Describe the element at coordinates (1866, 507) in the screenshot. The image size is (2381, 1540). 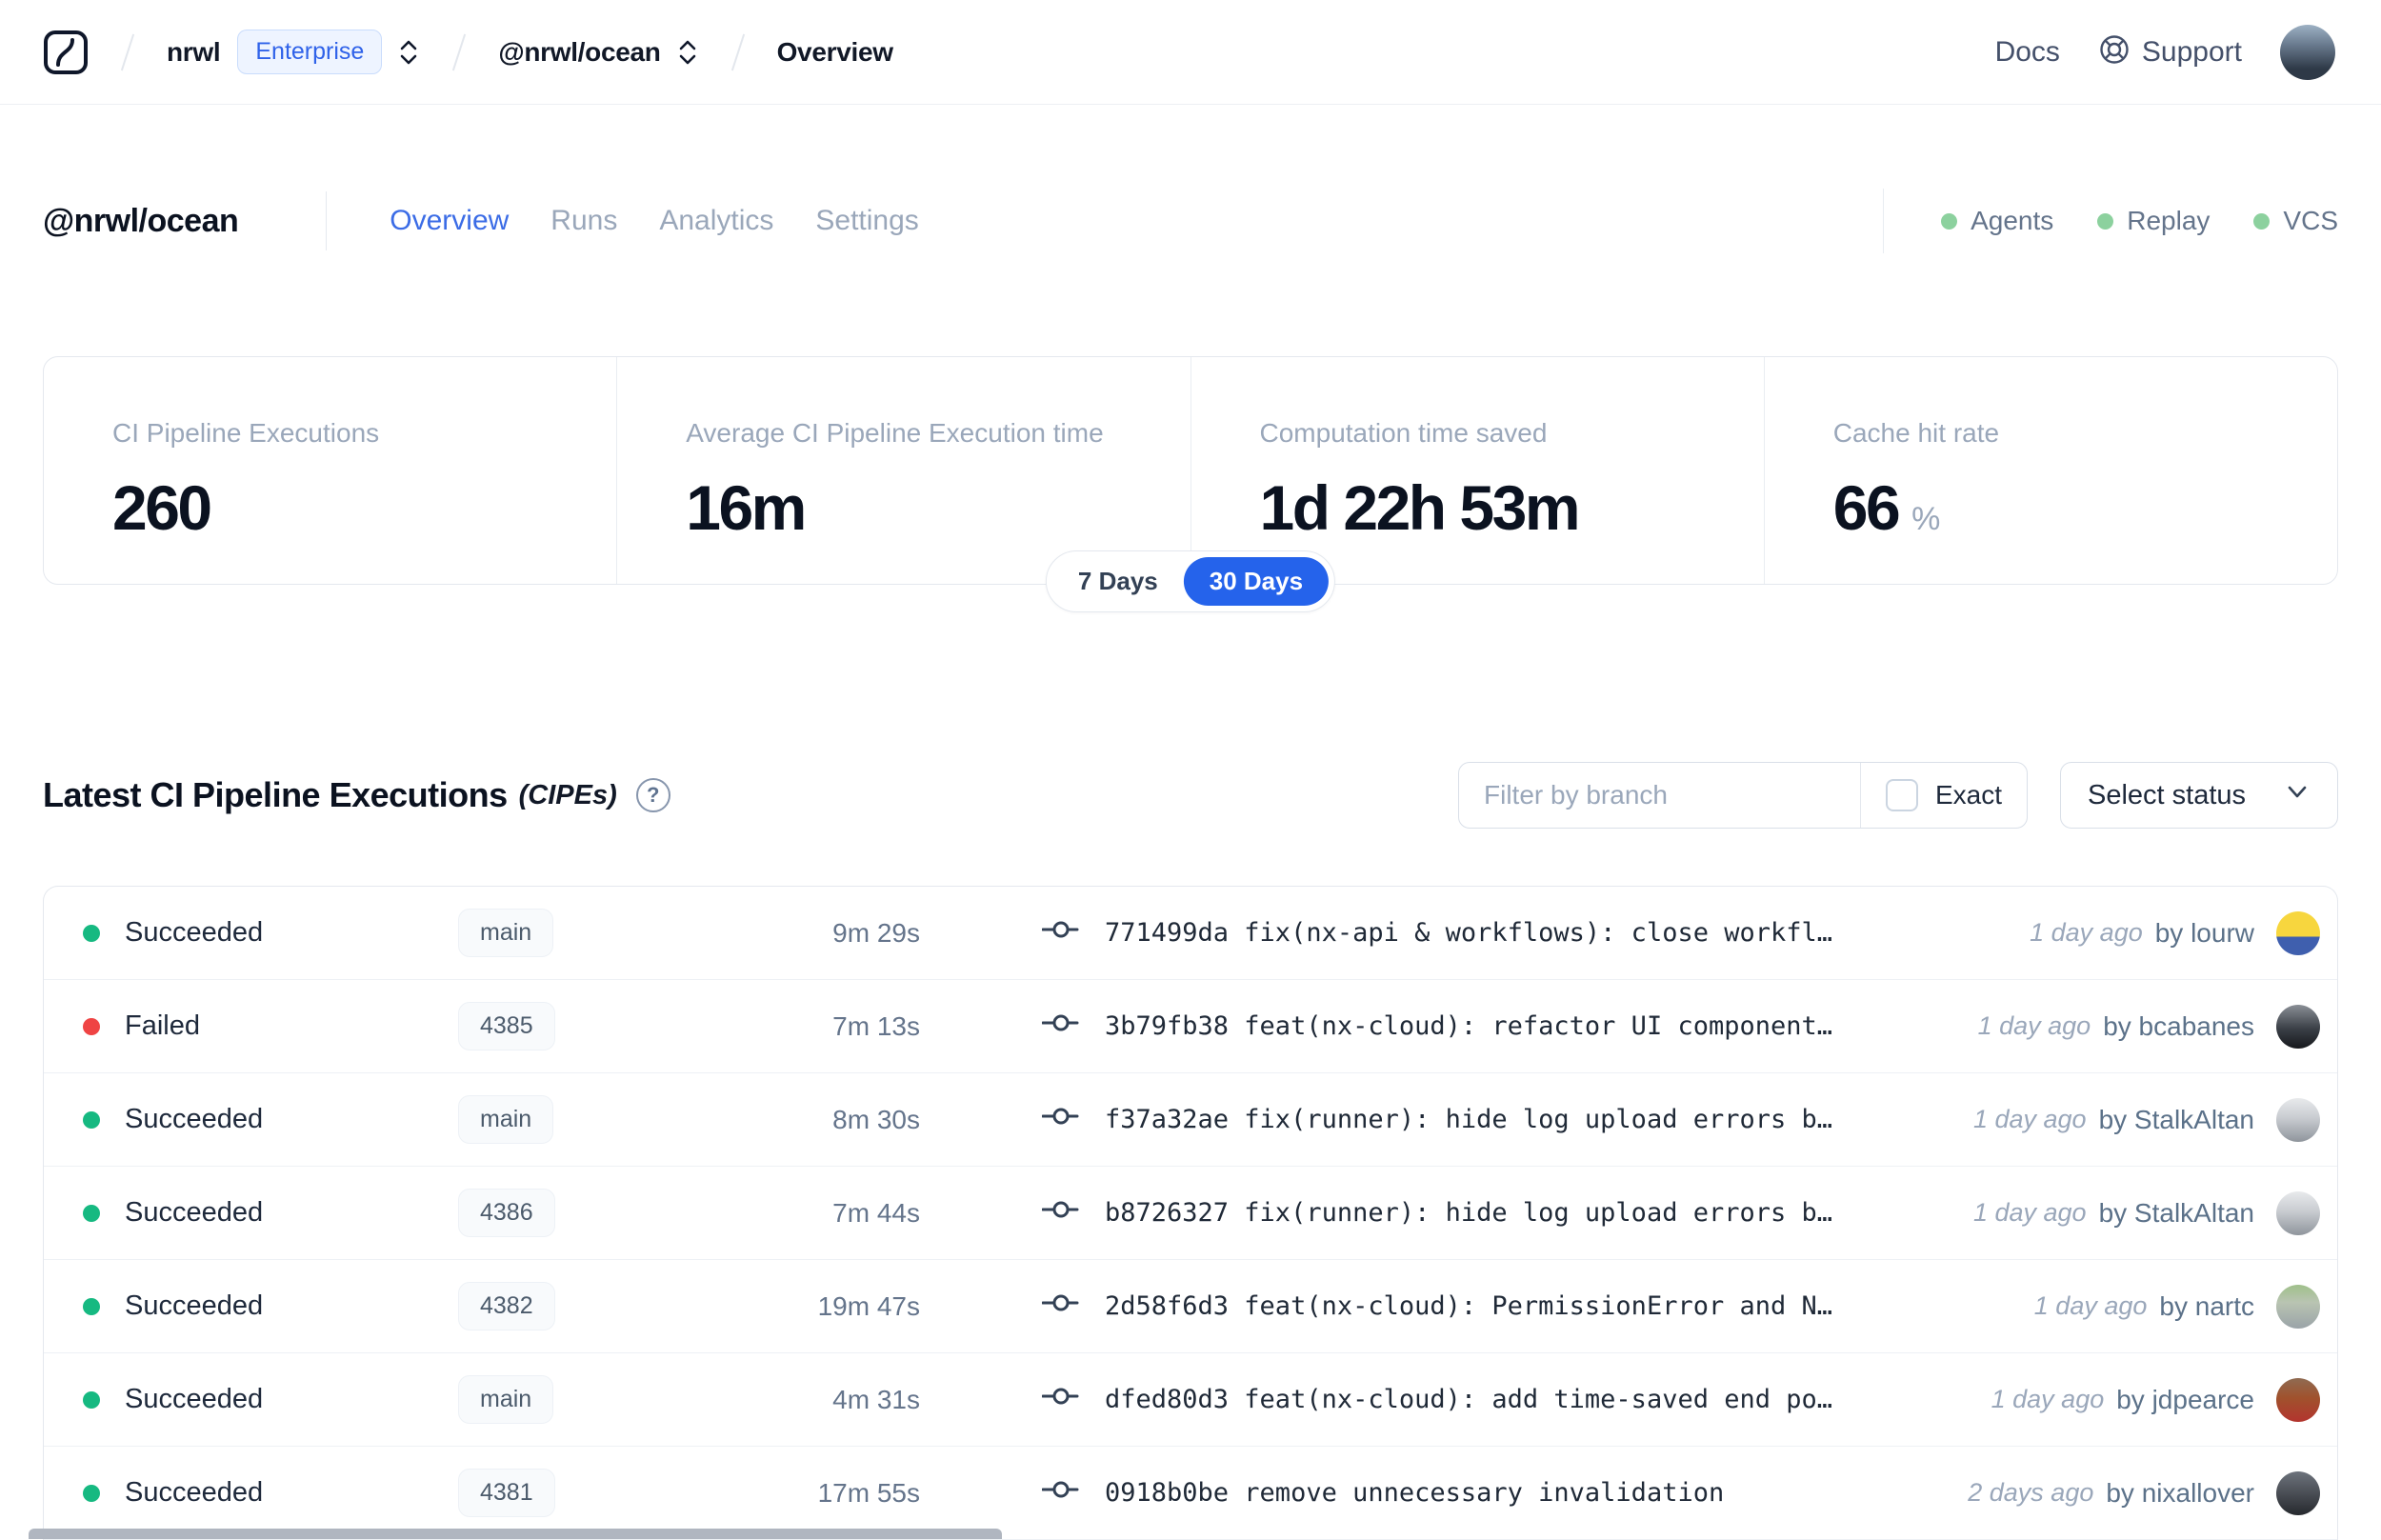
I see `stat-number: 66` at that location.